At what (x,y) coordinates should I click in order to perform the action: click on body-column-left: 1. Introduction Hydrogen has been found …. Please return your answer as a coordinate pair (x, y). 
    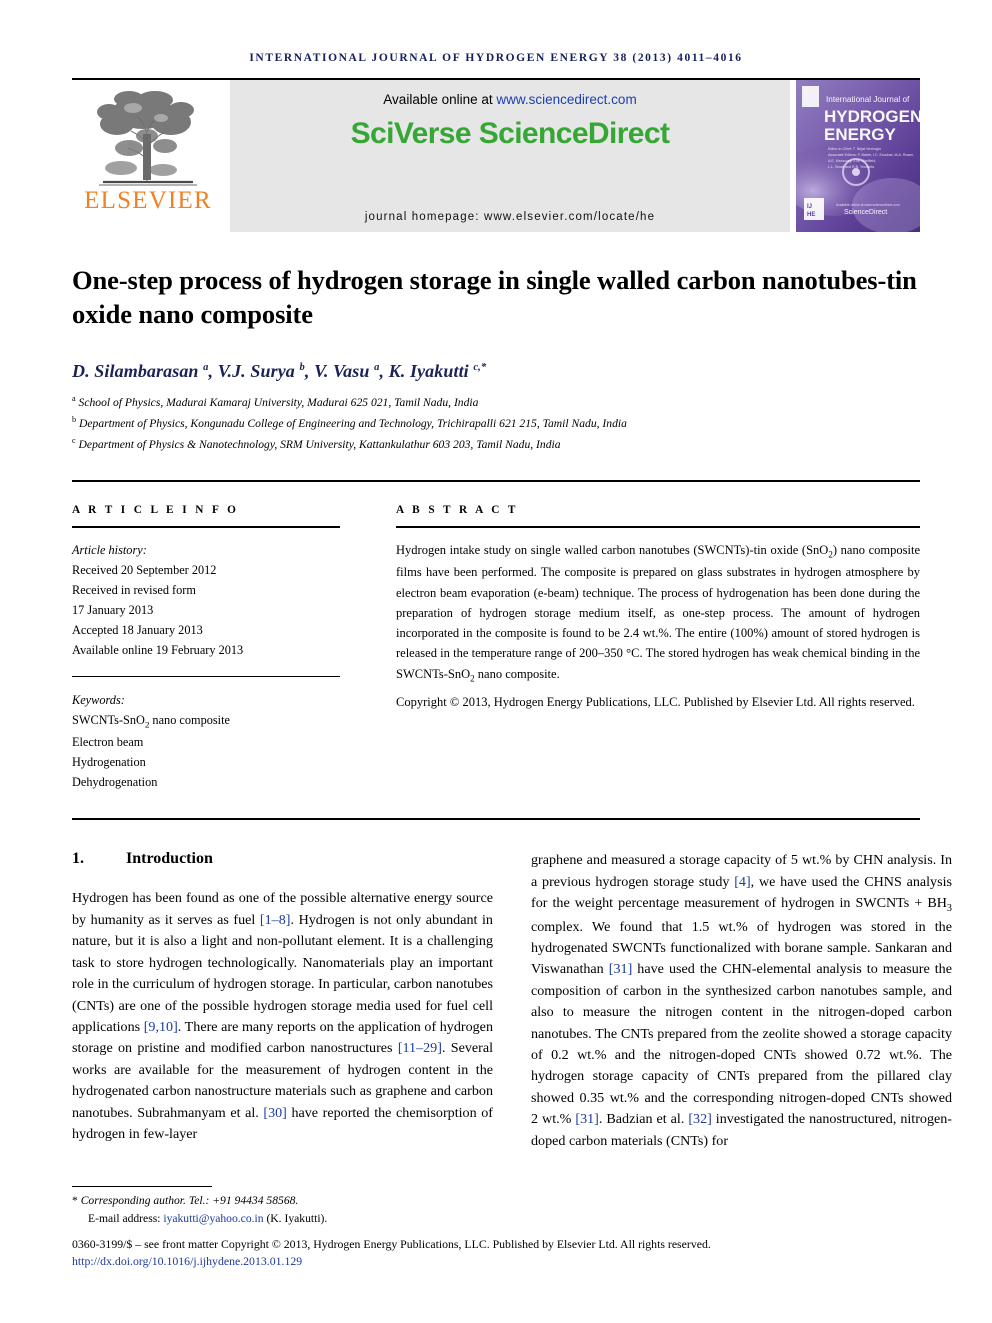
    Looking at the image, I should click on (282, 1001).